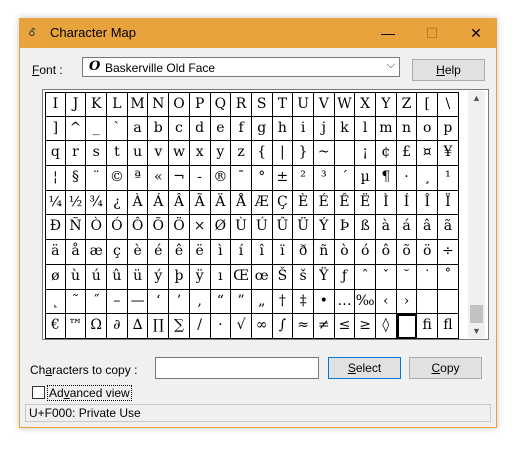 Image resolution: width=517 pixels, height=452 pixels. What do you see at coordinates (386, 326) in the screenshot?
I see `character-cell: ◊` at bounding box center [386, 326].